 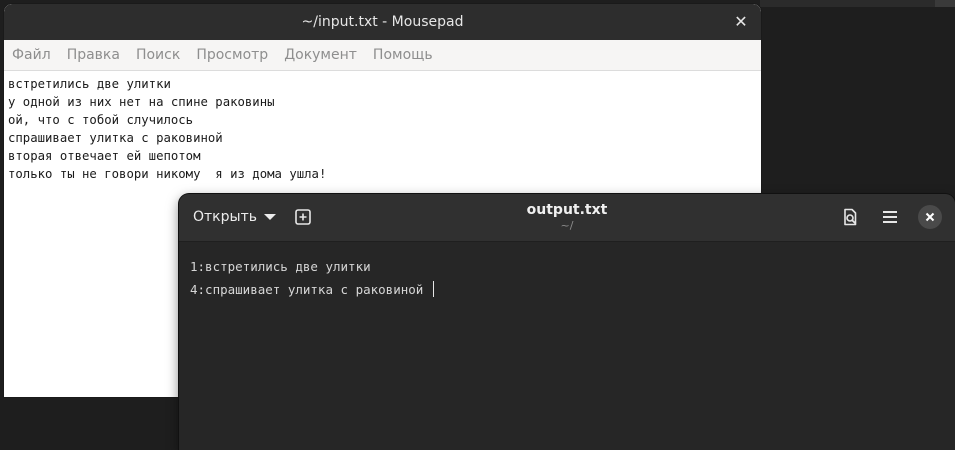 I want to click on text-line: встретились две улитки, so click(x=89, y=84).